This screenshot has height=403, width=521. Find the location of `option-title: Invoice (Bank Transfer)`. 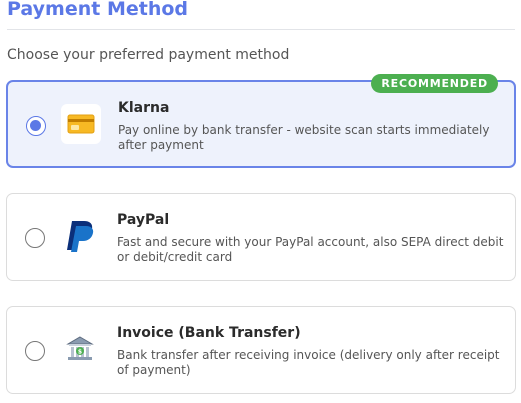

option-title: Invoice (Bank Transfer) is located at coordinates (209, 333).